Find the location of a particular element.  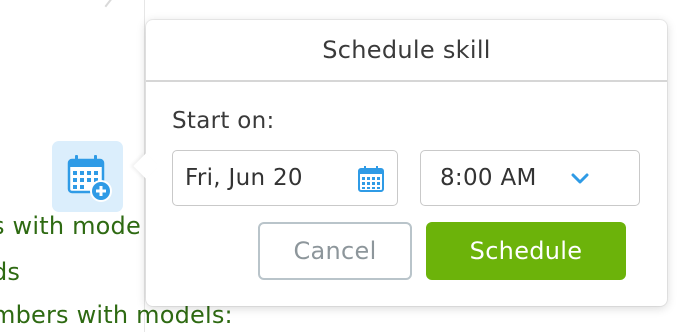

schedule-button: Schedule is located at coordinates (526, 251).